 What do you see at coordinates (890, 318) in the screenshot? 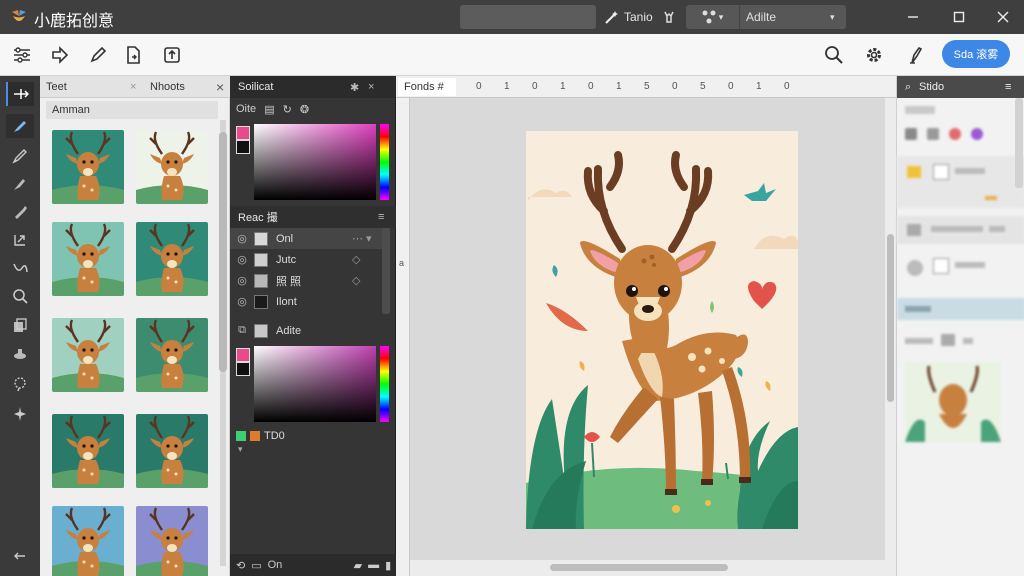
I see `canvas-vscroll-thumb` at bounding box center [890, 318].